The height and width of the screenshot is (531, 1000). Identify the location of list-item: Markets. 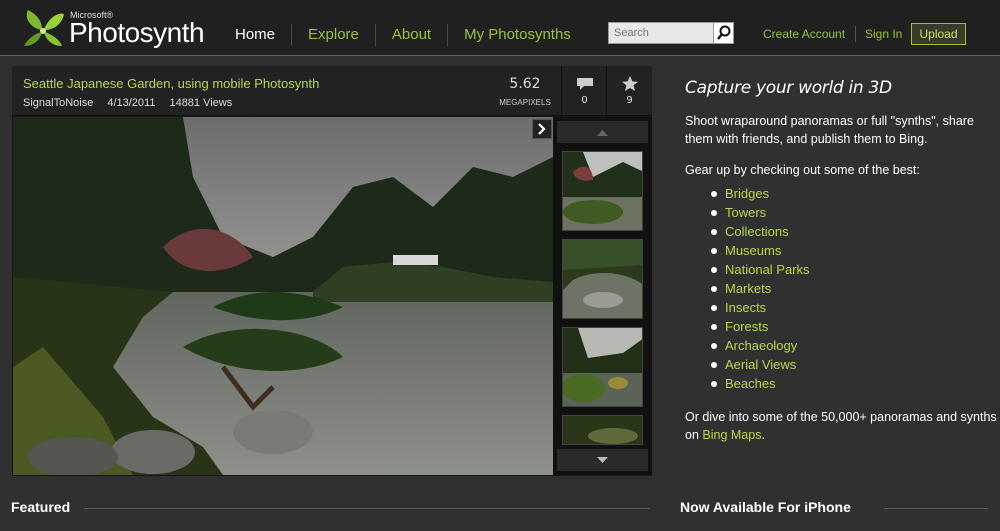
(759, 288).